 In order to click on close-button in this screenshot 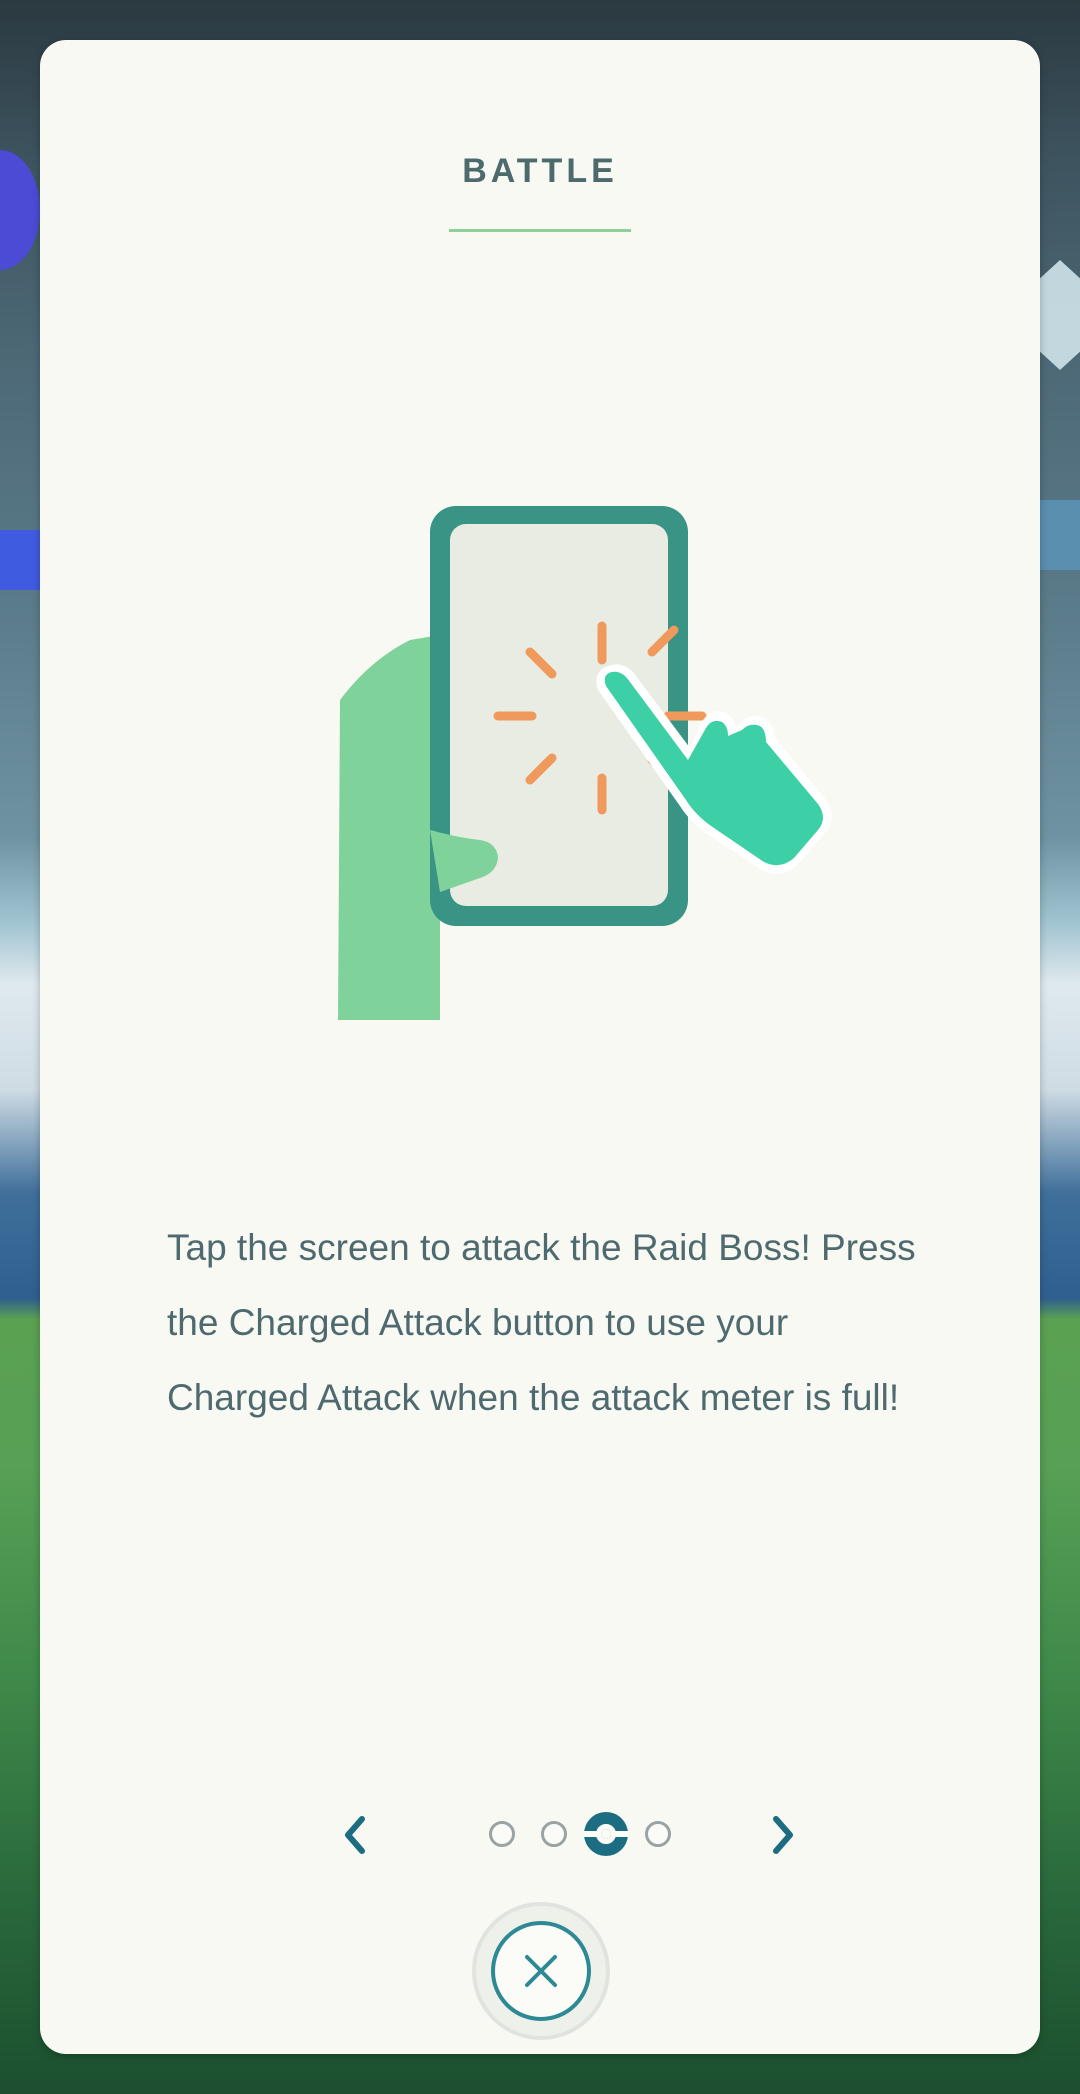, I will do `click(541, 1971)`.